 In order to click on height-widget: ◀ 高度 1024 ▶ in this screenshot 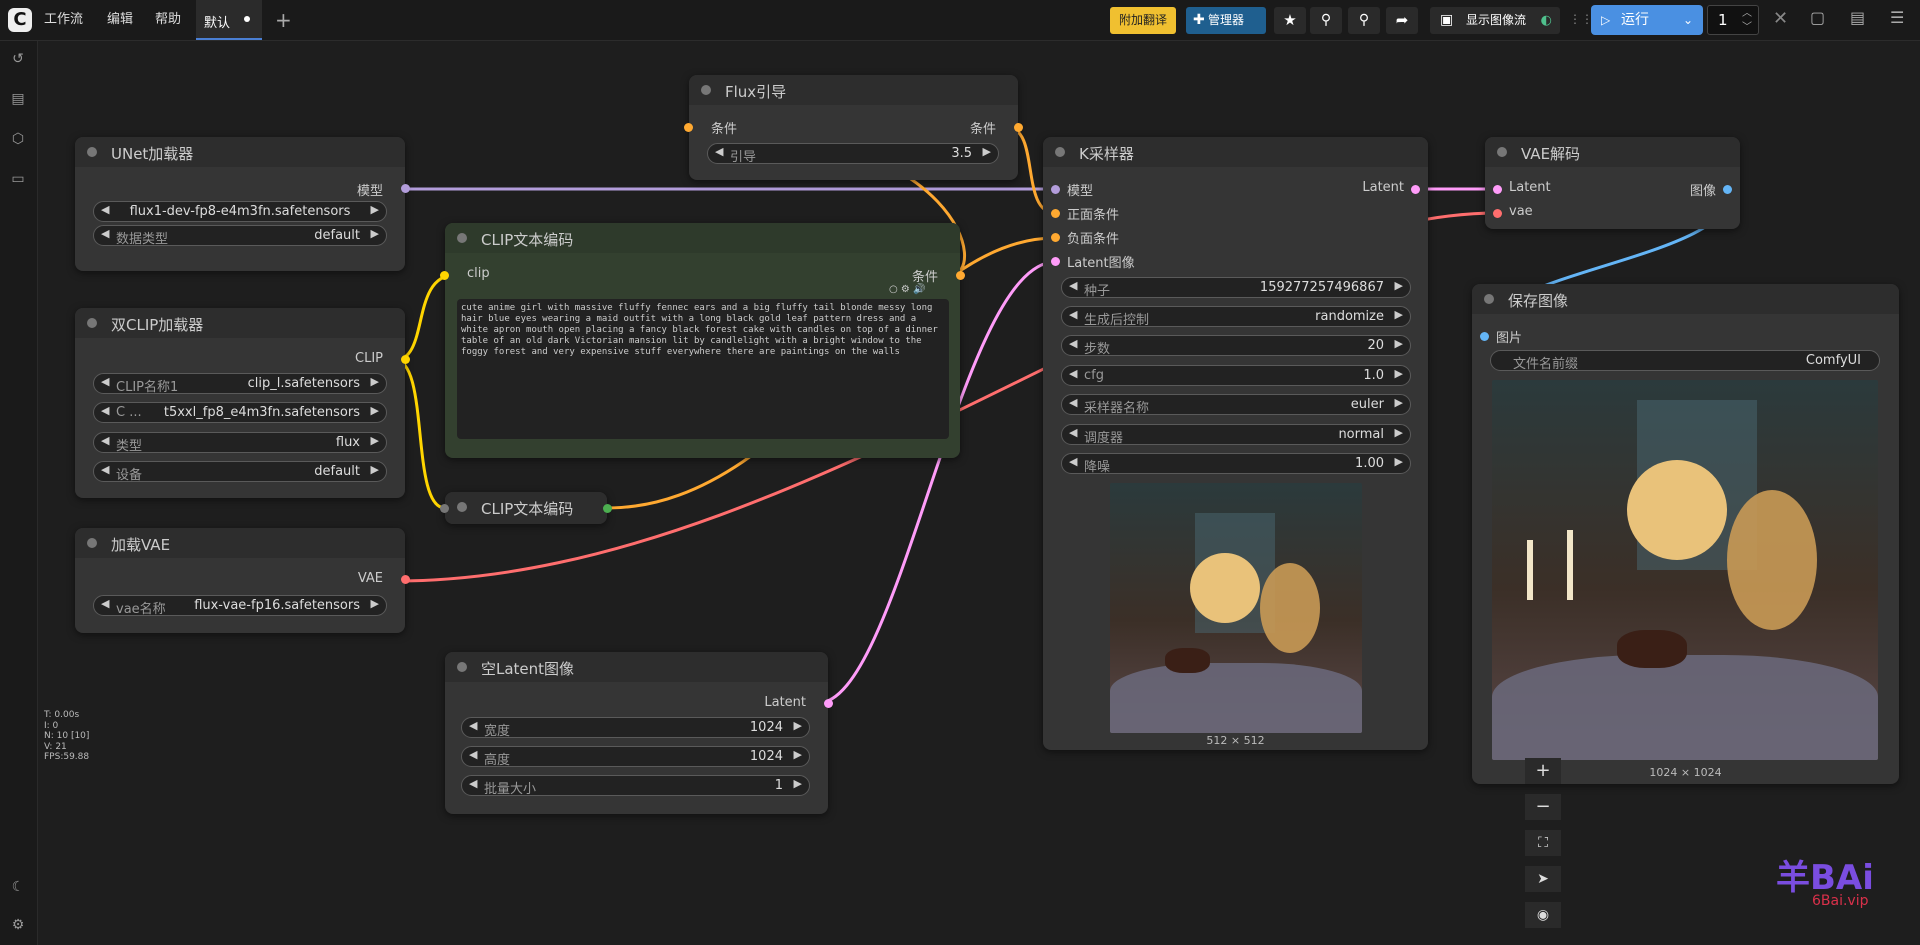, I will do `click(635, 757)`.